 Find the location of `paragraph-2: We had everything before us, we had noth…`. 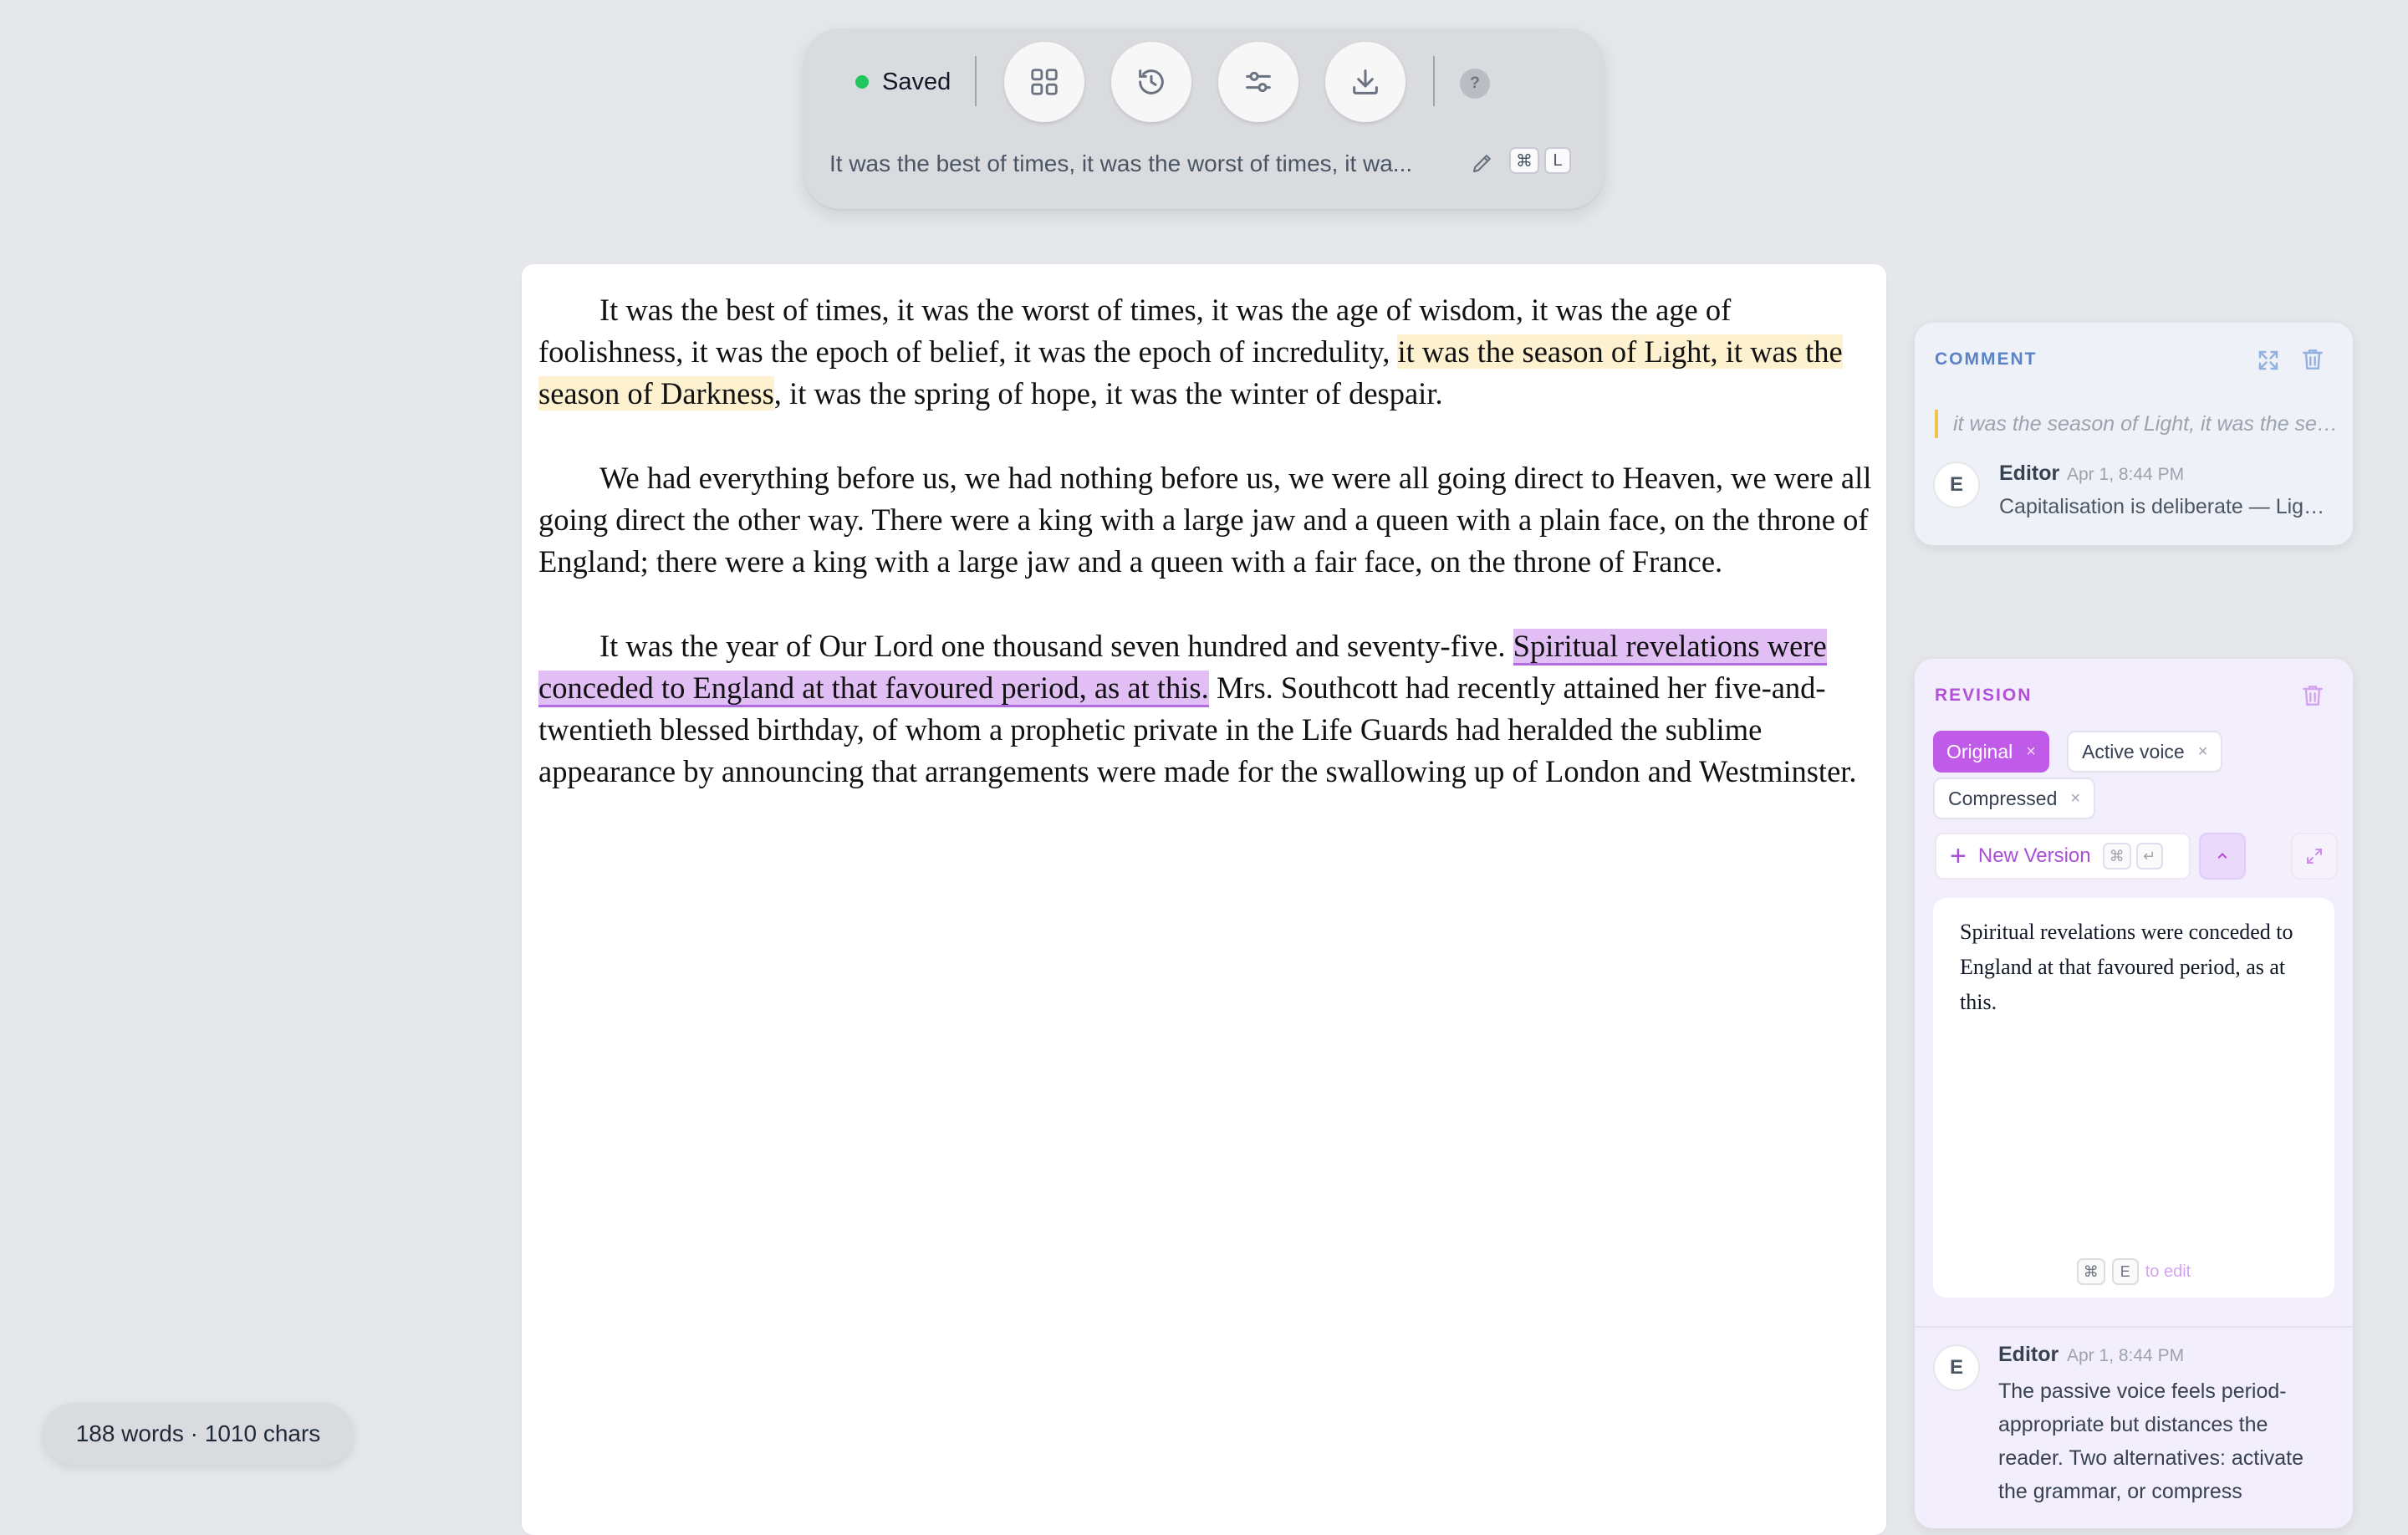

paragraph-2: We had everything before us, we had noth… is located at coordinates (1205, 520).